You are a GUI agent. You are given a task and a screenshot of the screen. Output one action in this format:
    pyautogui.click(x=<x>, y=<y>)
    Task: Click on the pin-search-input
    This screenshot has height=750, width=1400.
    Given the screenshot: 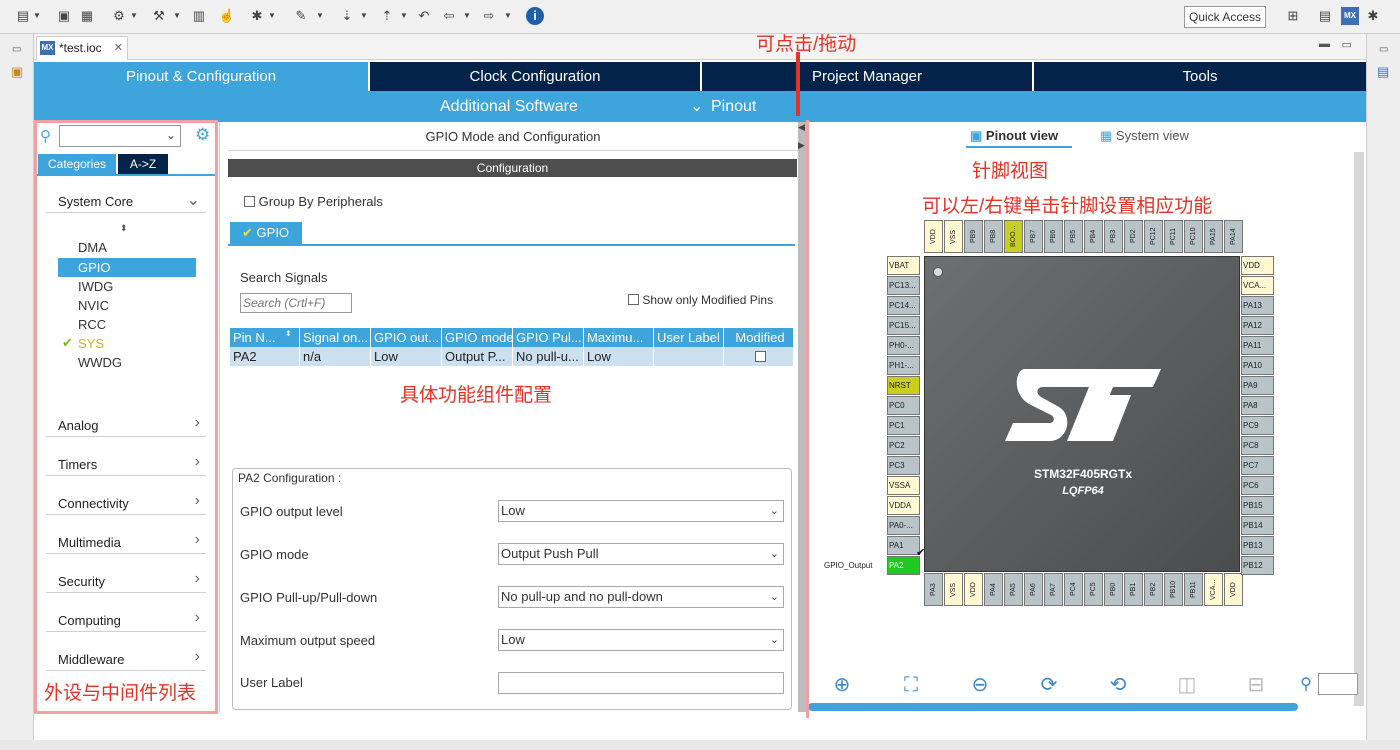 What is the action you would take?
    pyautogui.click(x=1338, y=684)
    